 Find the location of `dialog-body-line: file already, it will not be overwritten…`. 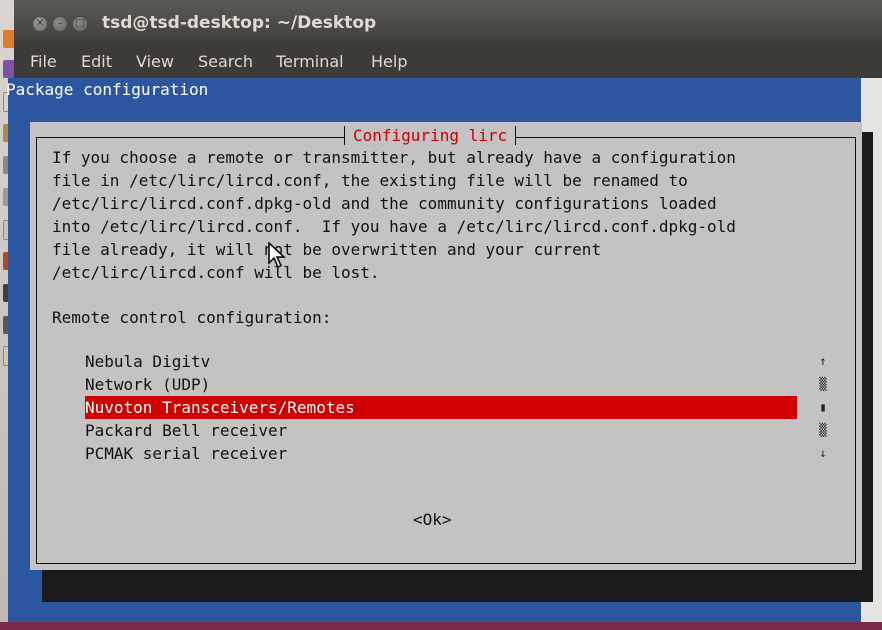

dialog-body-line: file already, it will not be overwritten… is located at coordinates (327, 249).